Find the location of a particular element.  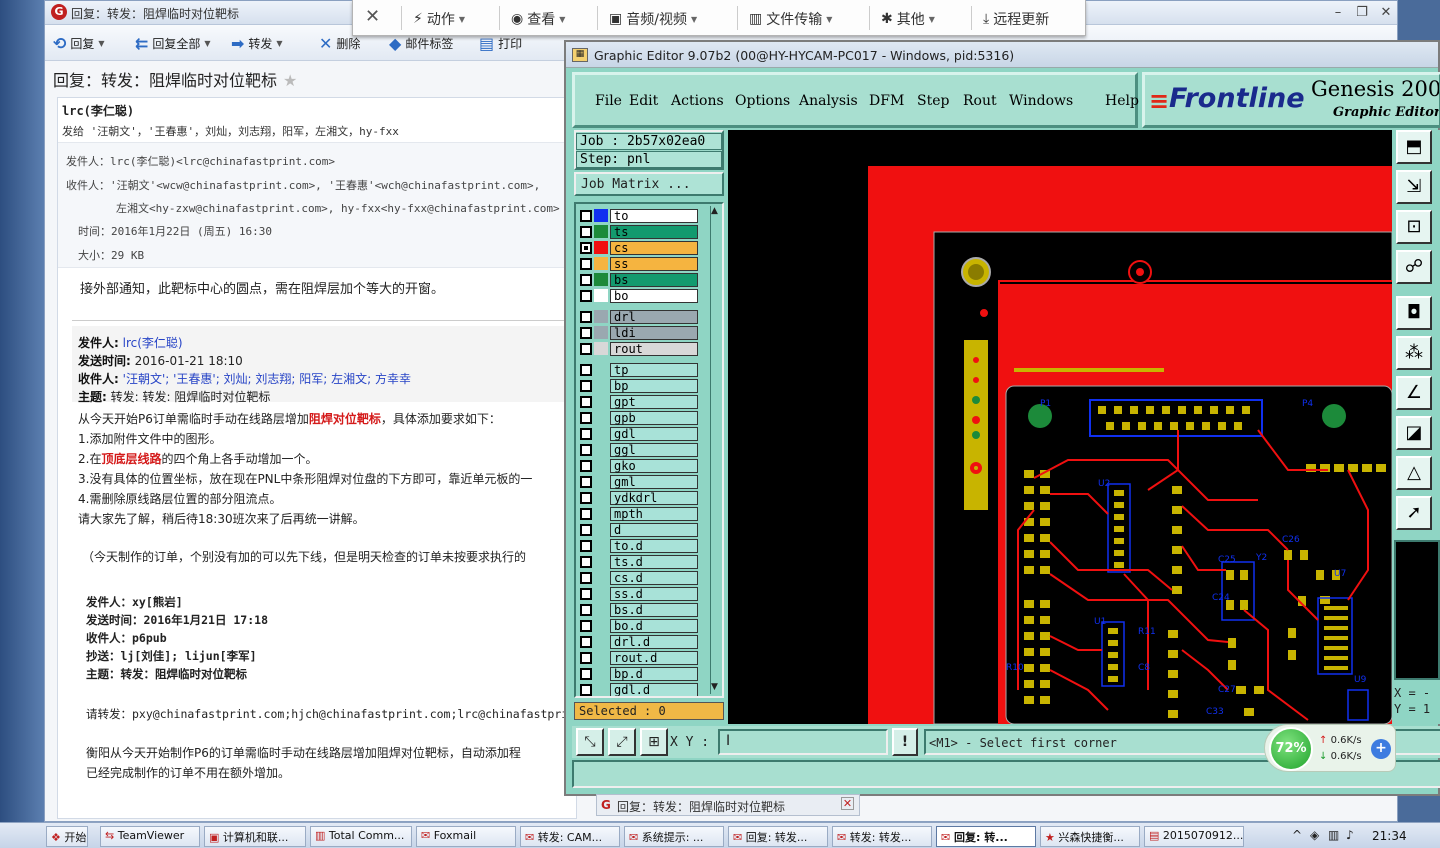

zoom-fit-icon: ⊡ is located at coordinates (1414, 227).